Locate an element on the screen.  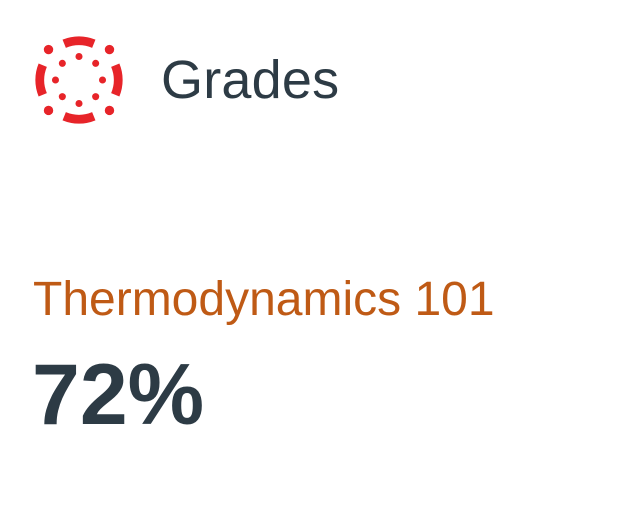
widget-header: Grades is located at coordinates (184, 80).